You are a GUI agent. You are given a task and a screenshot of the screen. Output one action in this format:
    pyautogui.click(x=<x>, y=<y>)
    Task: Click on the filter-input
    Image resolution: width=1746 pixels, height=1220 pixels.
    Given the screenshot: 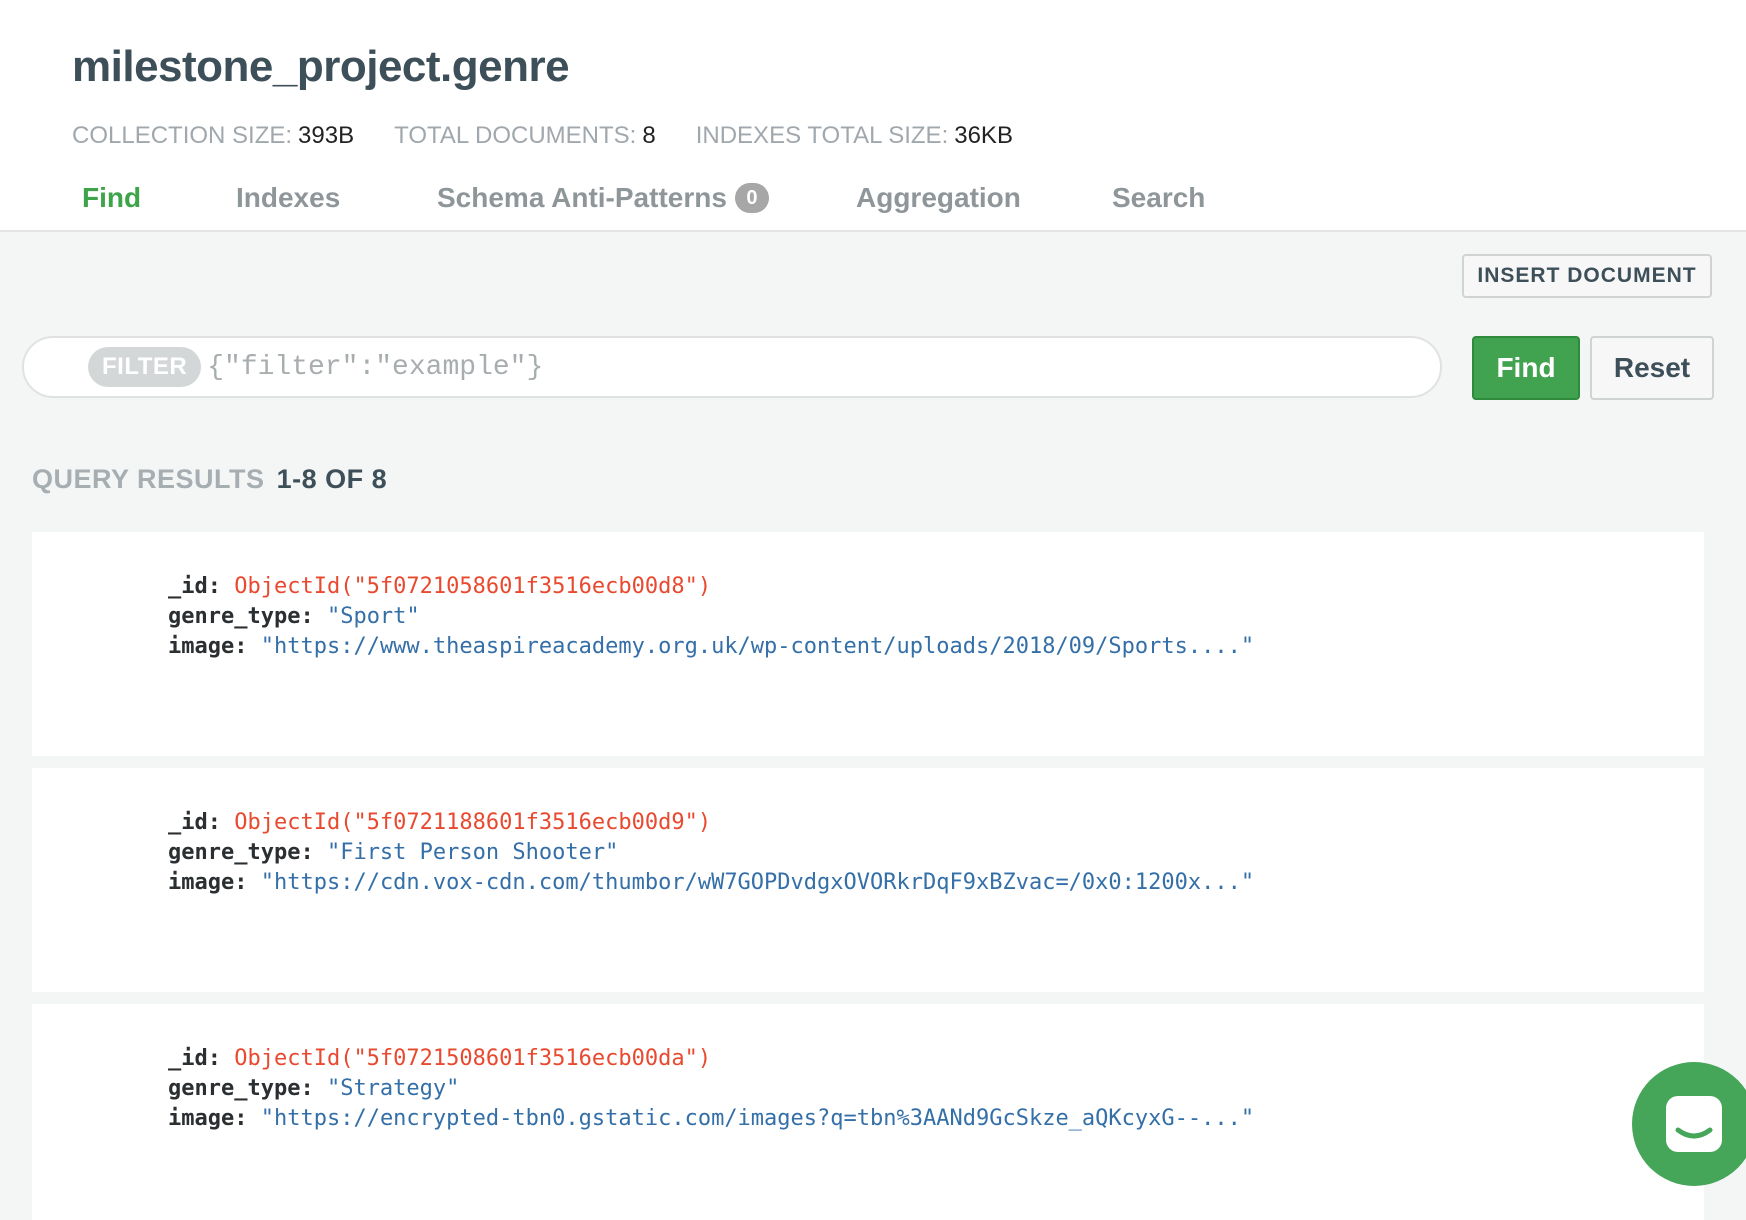 What is the action you would take?
    pyautogui.click(x=820, y=367)
    